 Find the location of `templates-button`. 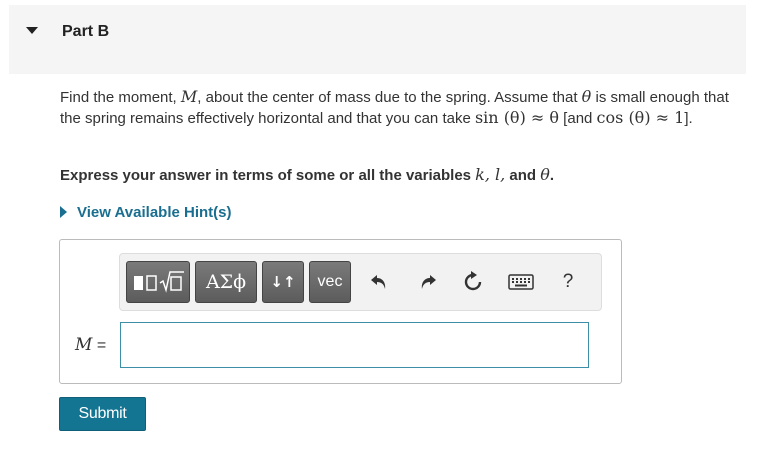

templates-button is located at coordinates (158, 282).